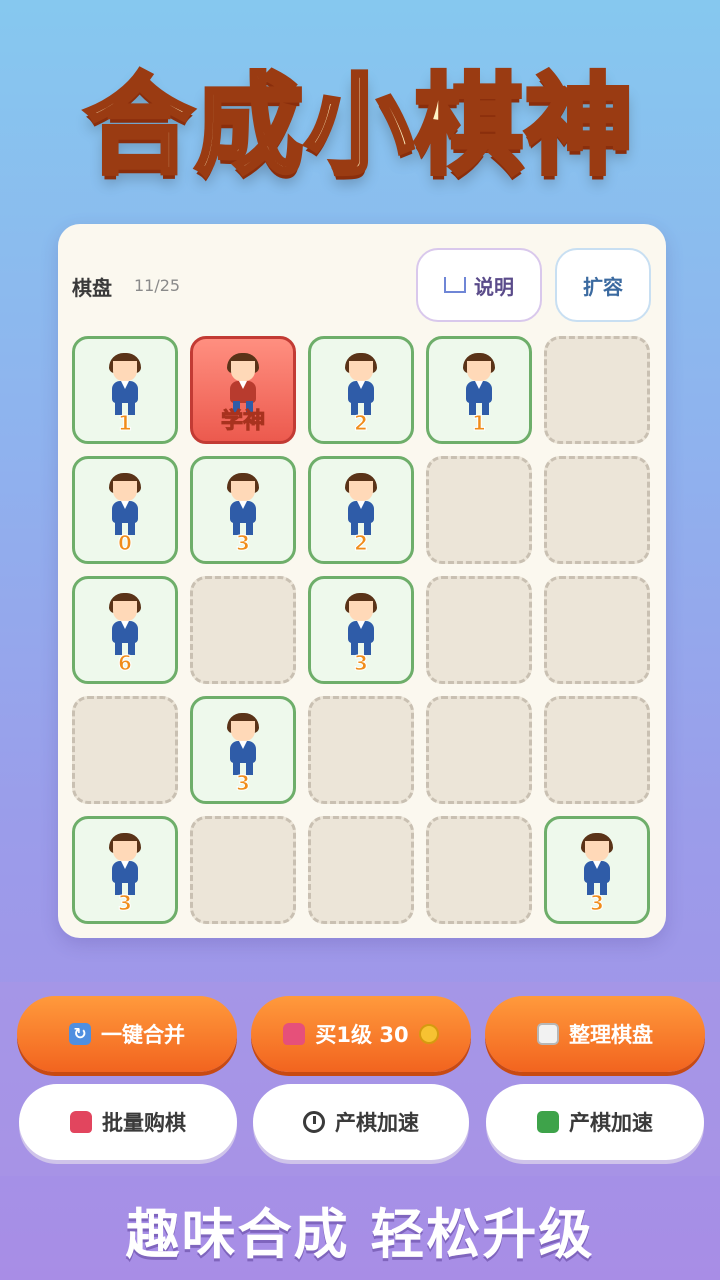 The image size is (720, 1280). I want to click on merge-all-button: 一键合并, so click(127, 1034).